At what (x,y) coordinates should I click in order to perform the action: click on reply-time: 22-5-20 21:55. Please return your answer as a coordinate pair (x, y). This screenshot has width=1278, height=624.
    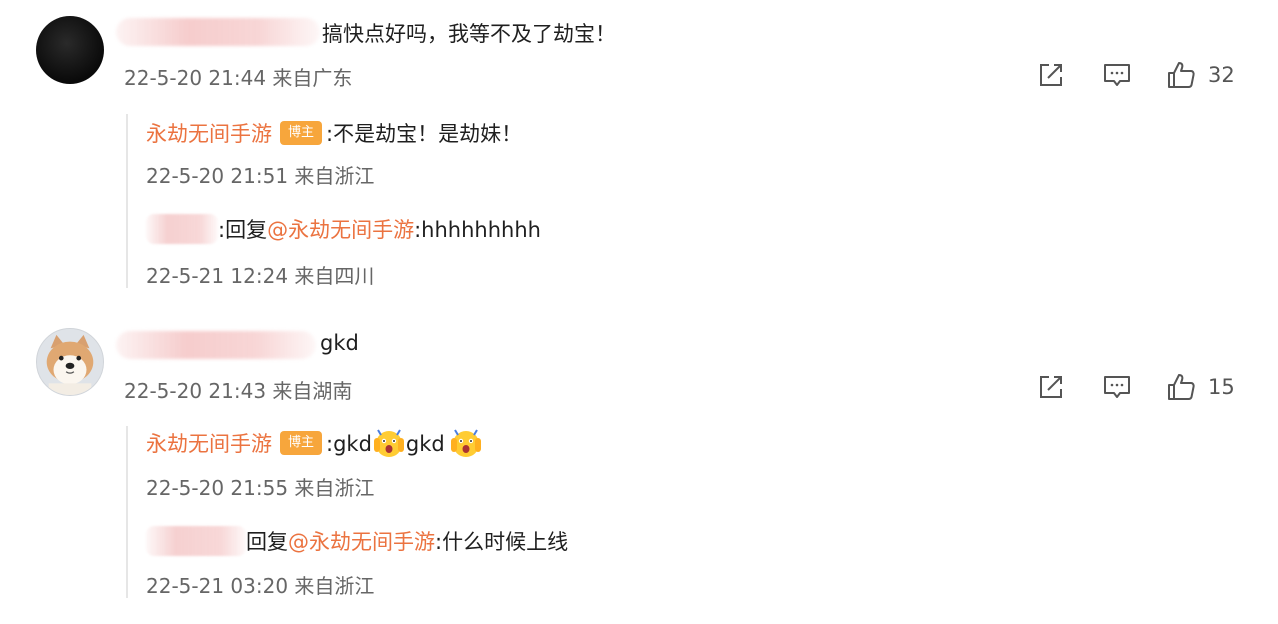
    Looking at the image, I should click on (217, 488).